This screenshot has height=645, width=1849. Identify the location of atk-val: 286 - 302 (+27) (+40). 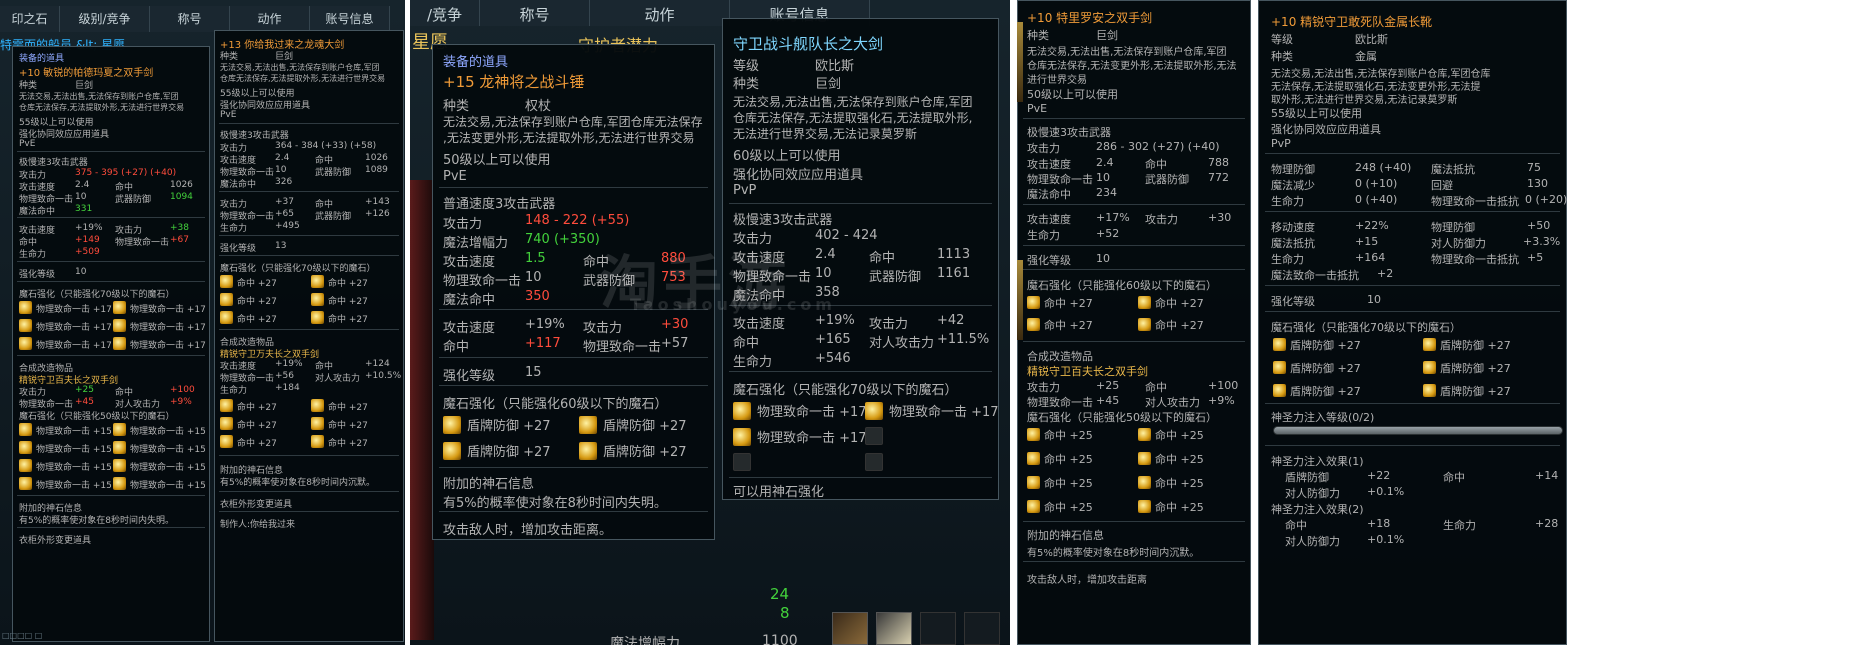
(1158, 146).